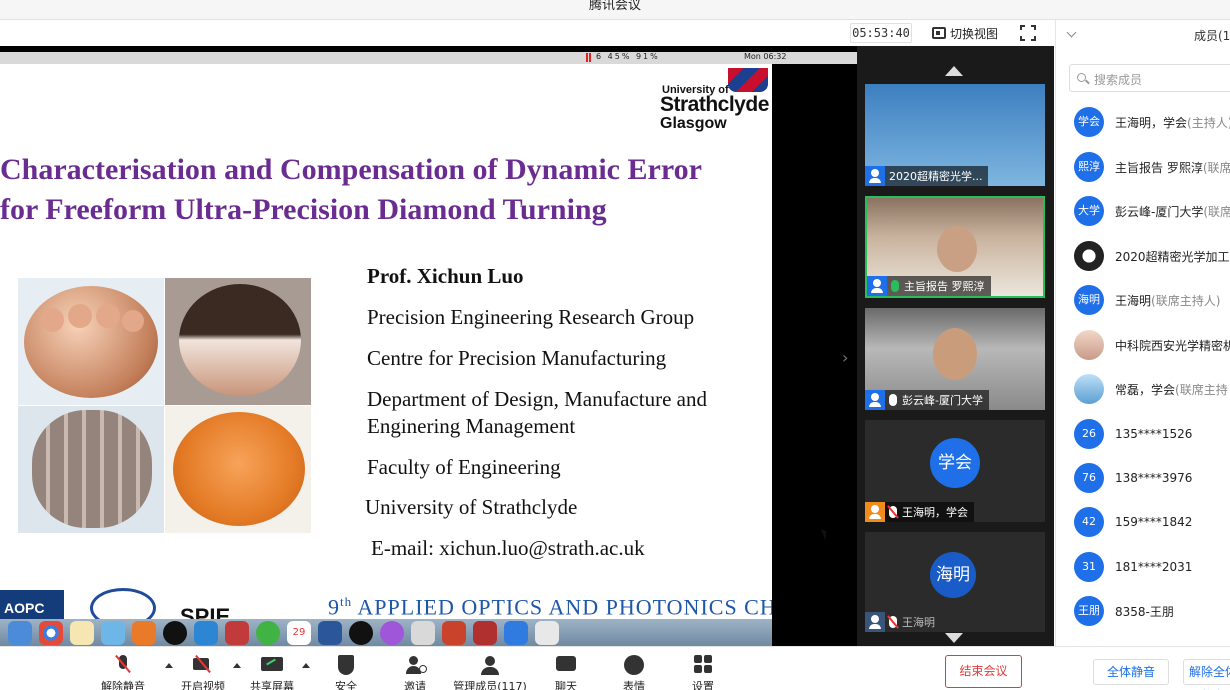  Describe the element at coordinates (1131, 672) in the screenshot. I see `mute-all-button: 全体静音` at that location.